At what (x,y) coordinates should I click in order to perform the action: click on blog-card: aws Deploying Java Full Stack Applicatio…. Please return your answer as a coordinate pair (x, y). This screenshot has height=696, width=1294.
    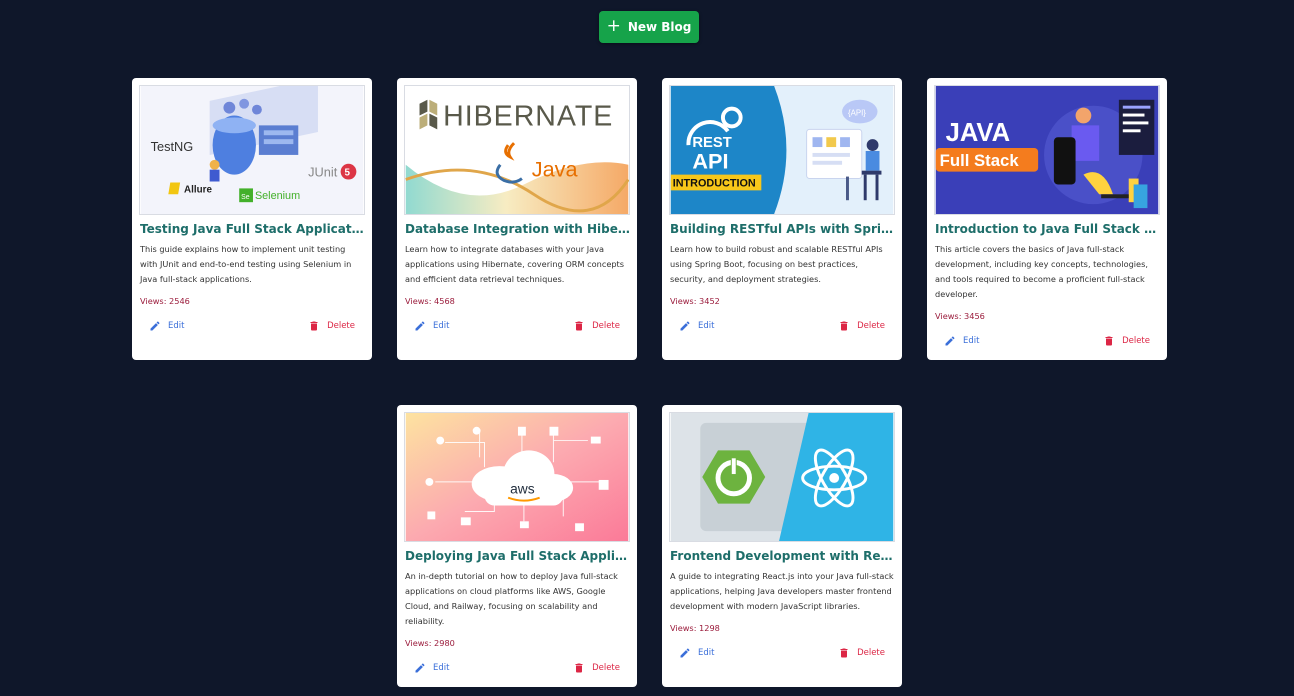
    Looking at the image, I should click on (517, 546).